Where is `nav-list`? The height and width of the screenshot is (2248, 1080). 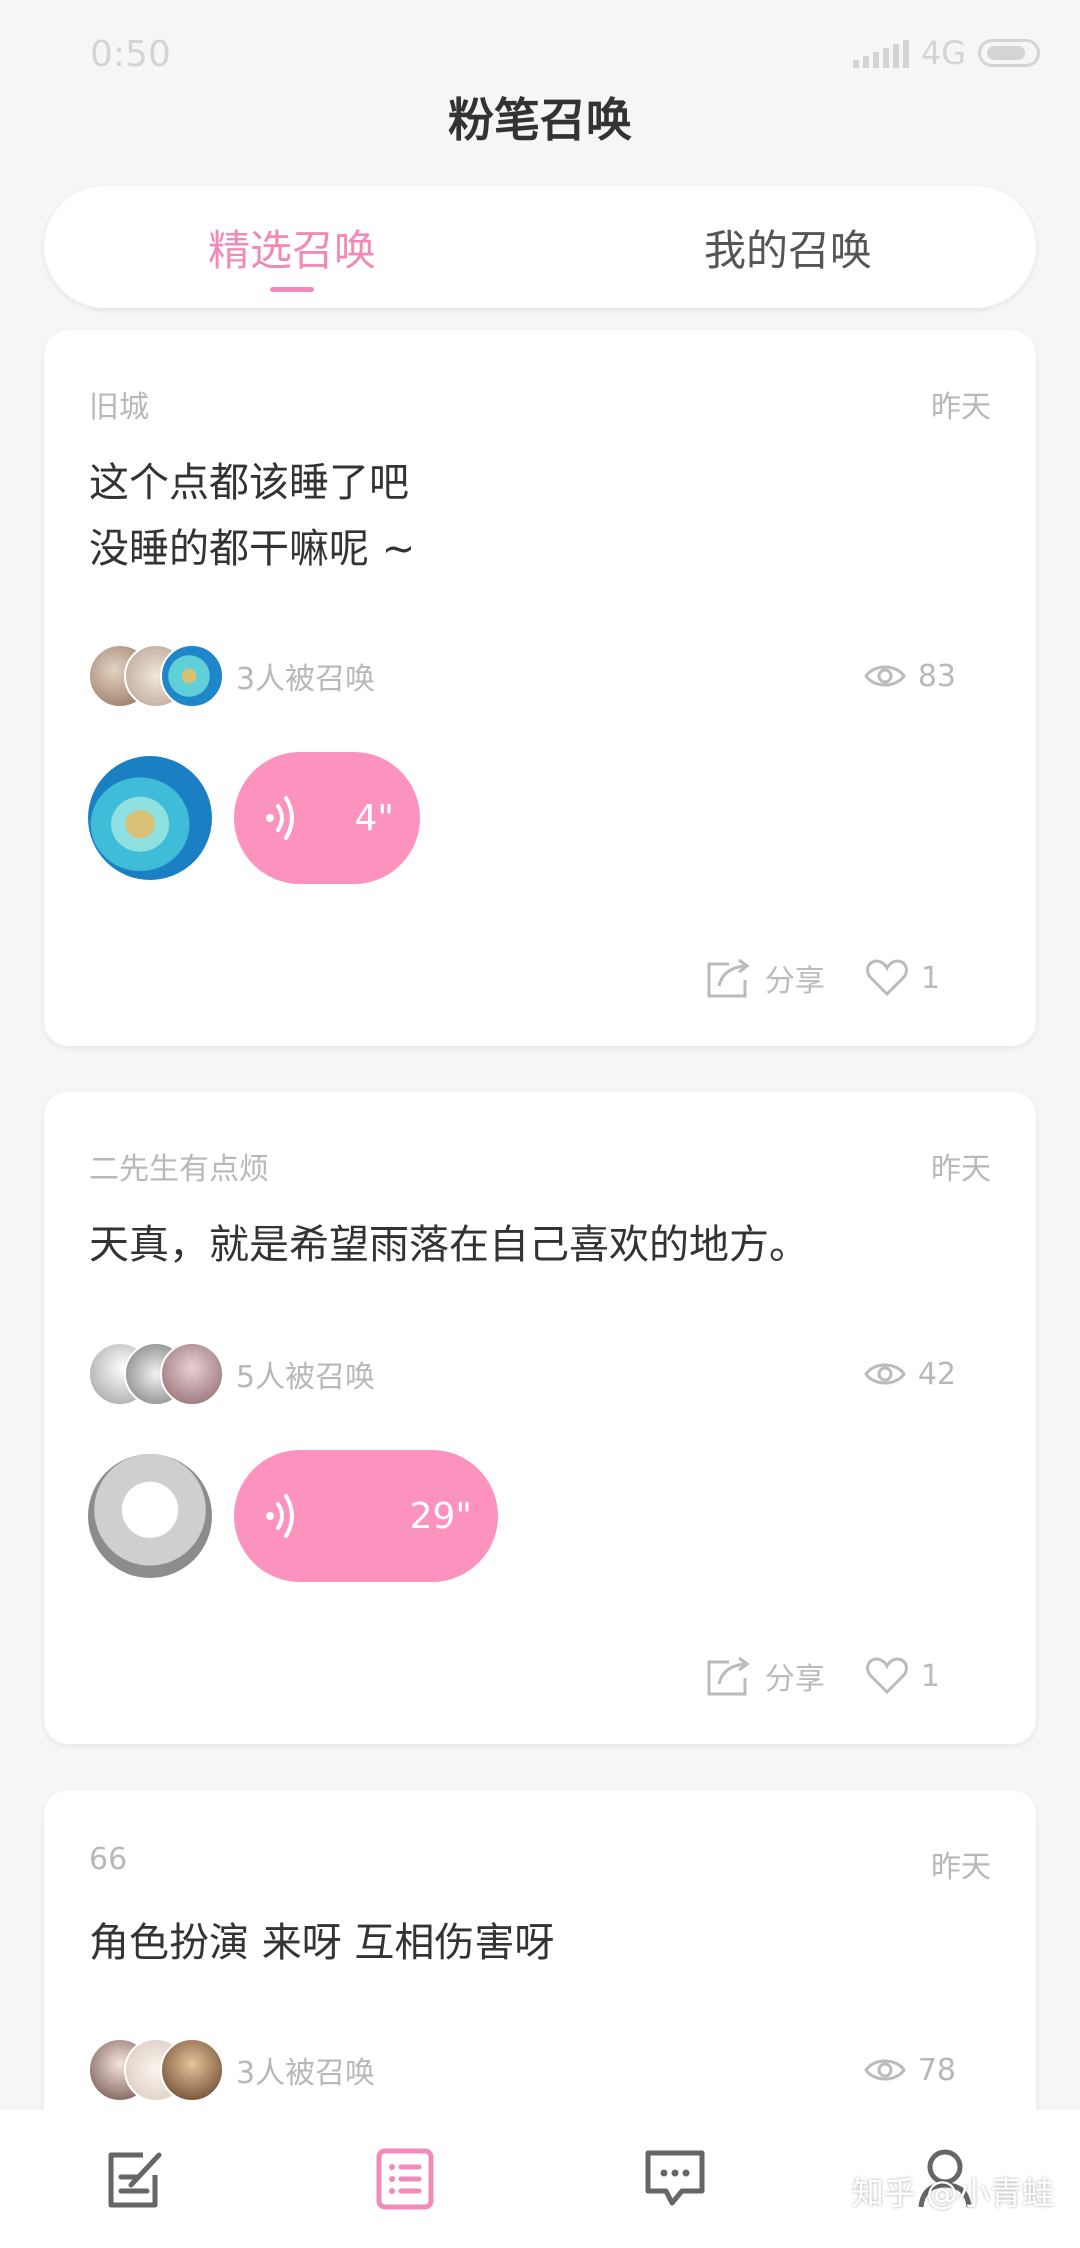 nav-list is located at coordinates (405, 2179).